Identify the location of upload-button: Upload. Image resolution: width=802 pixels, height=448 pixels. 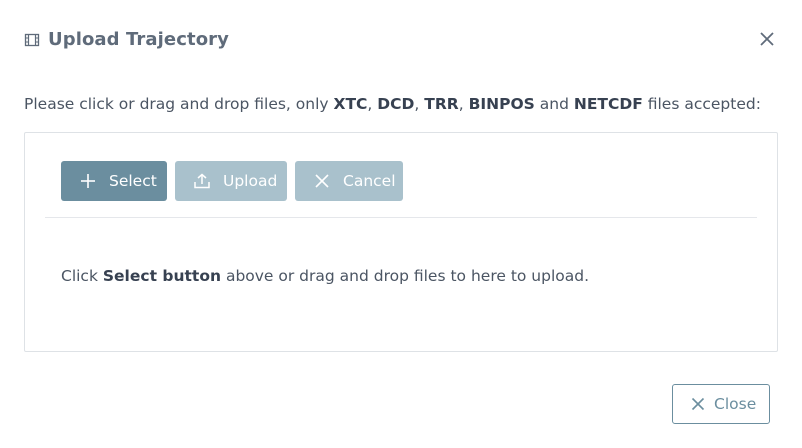
(231, 181).